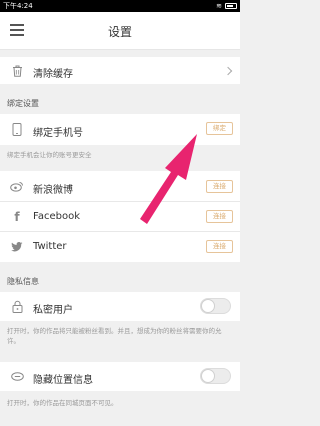  What do you see at coordinates (62, 403) in the screenshot?
I see `hide-location-hint: 打开时，你的作品在同城页面不可见。` at bounding box center [62, 403].